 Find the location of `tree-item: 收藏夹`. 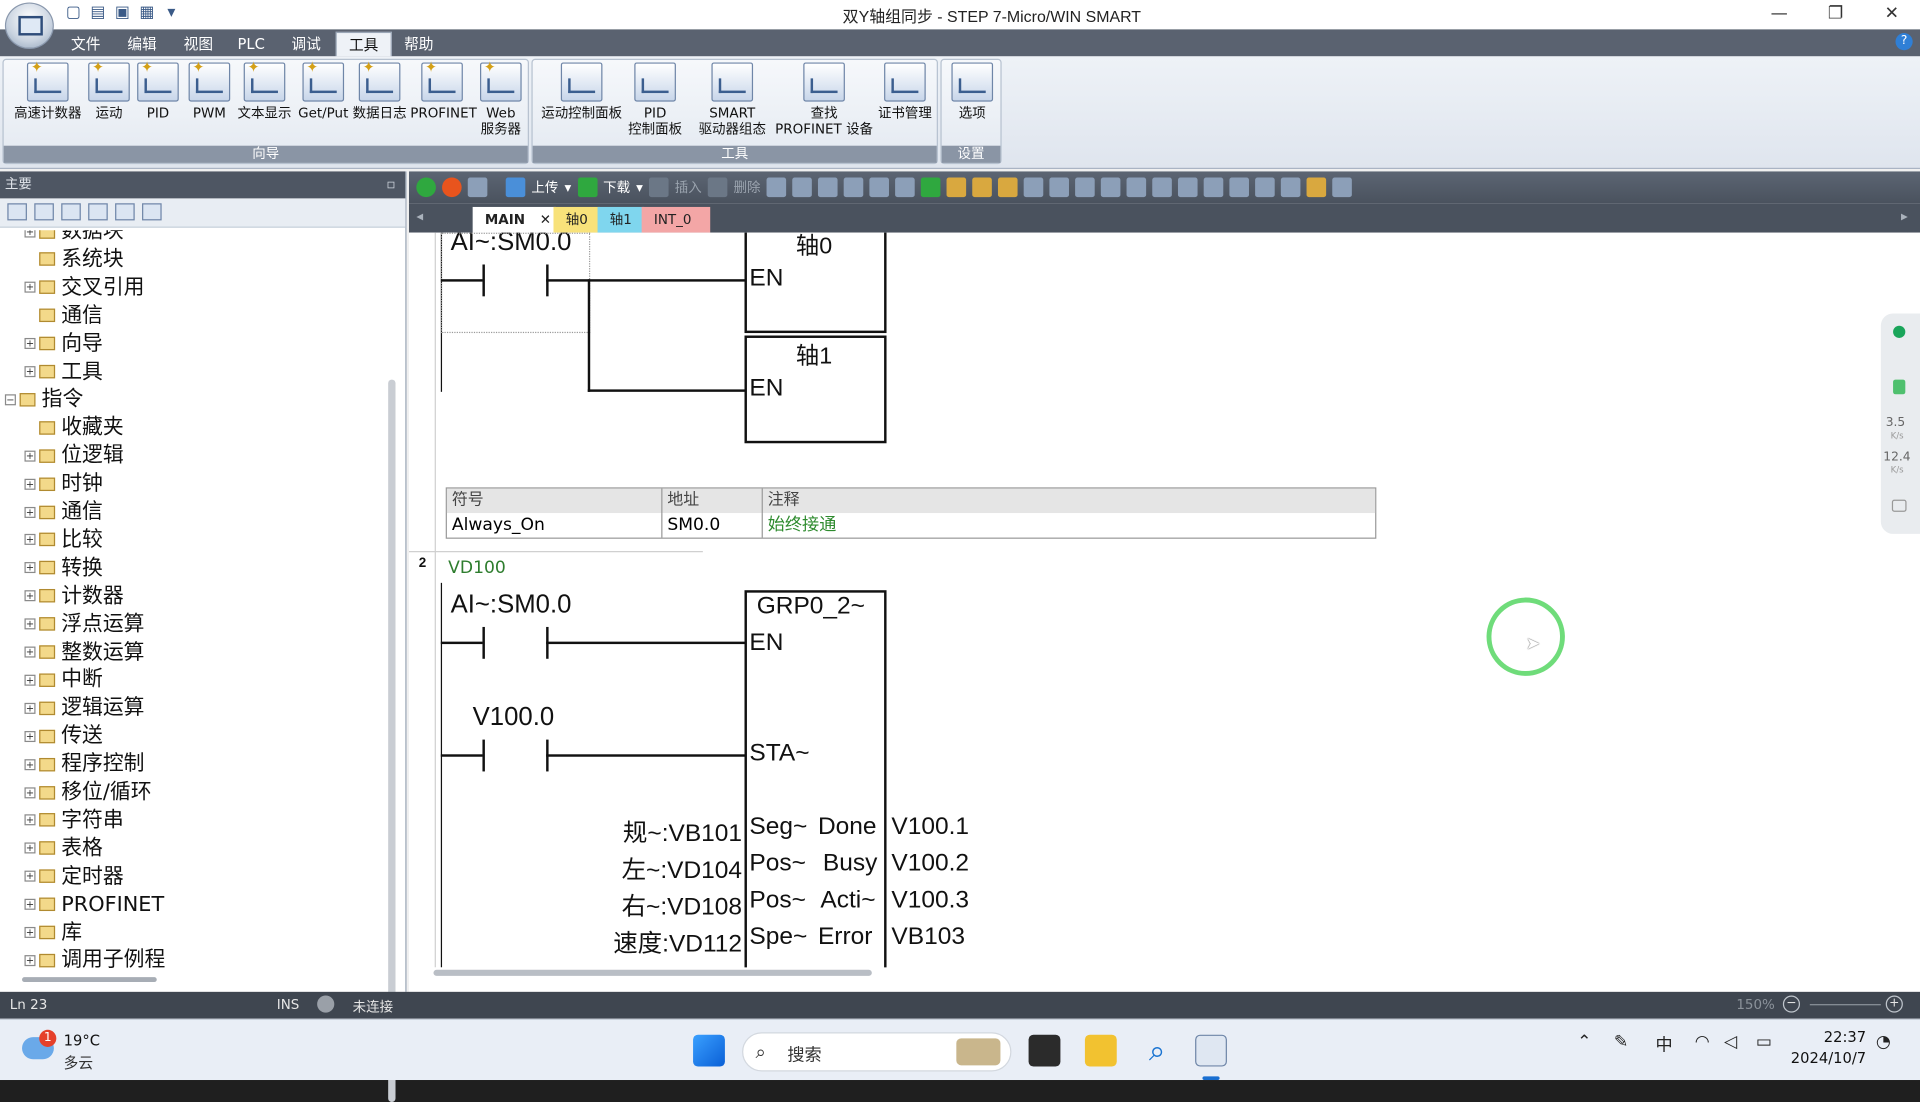

tree-item: 收藏夹 is located at coordinates (74, 427).